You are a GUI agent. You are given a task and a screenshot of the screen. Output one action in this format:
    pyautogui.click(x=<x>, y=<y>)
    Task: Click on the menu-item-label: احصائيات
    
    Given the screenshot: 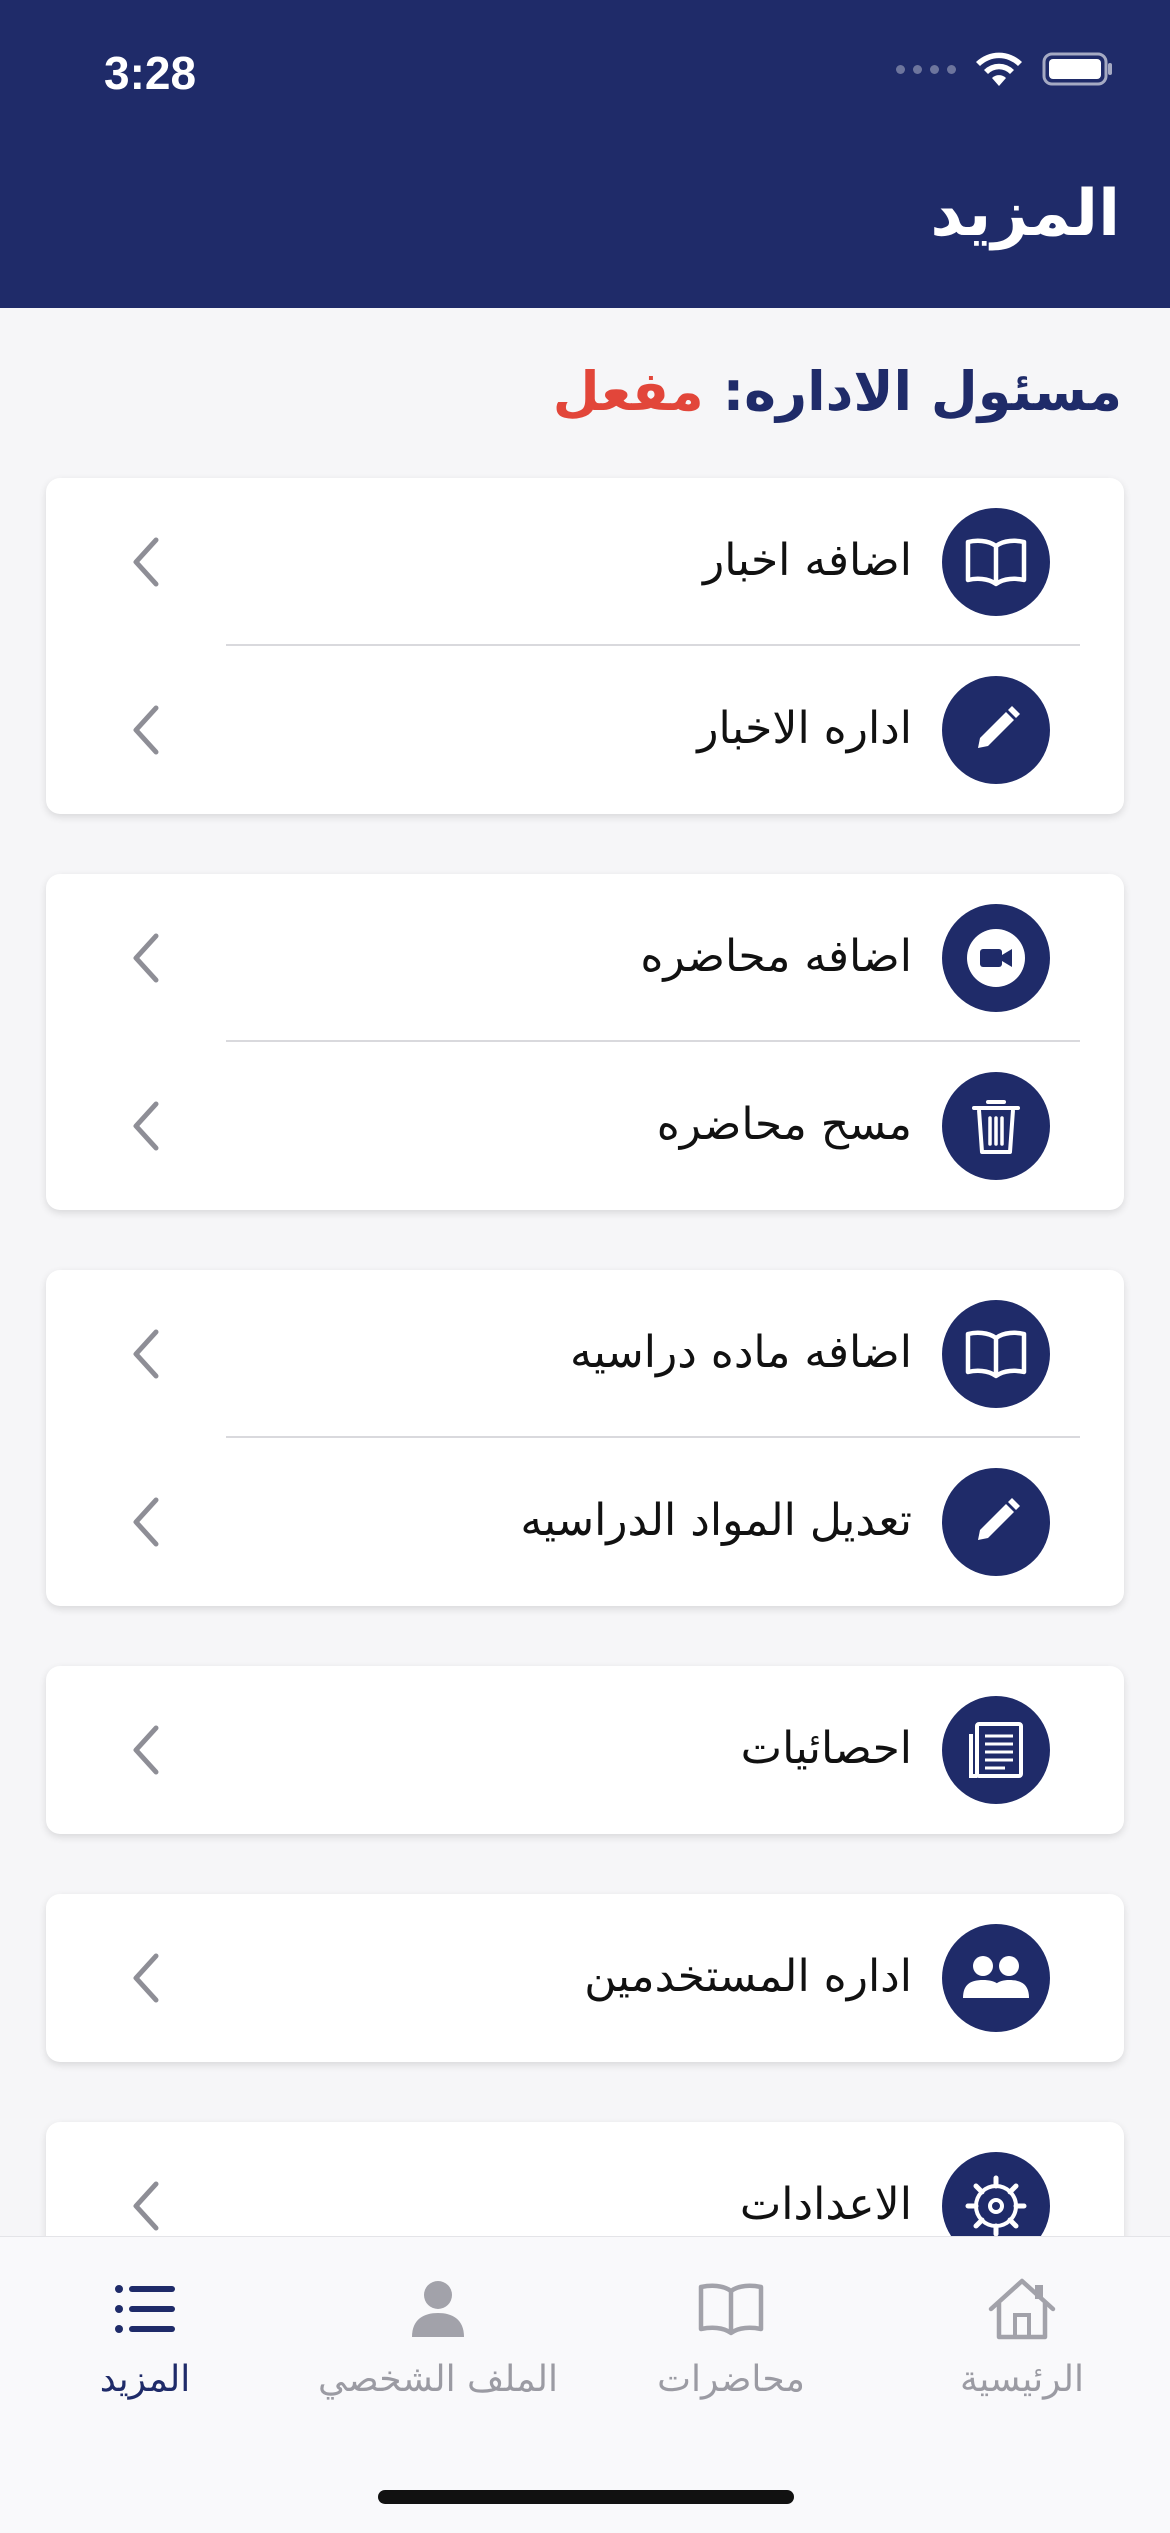 What is the action you would take?
    pyautogui.click(x=826, y=1748)
    